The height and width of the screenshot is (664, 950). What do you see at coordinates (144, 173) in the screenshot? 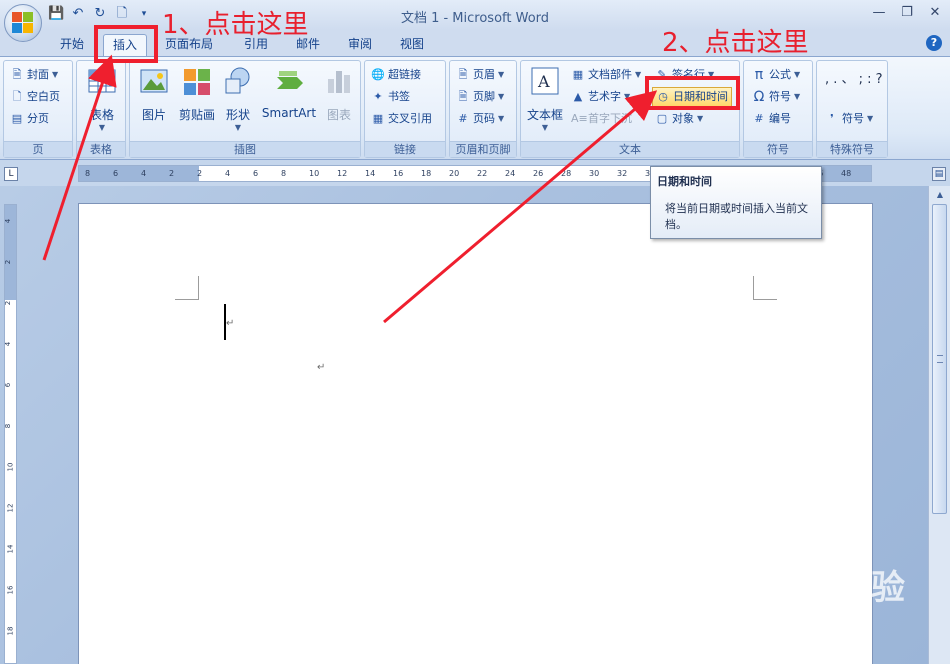
I see `ruler-tick-label: 4` at bounding box center [144, 173].